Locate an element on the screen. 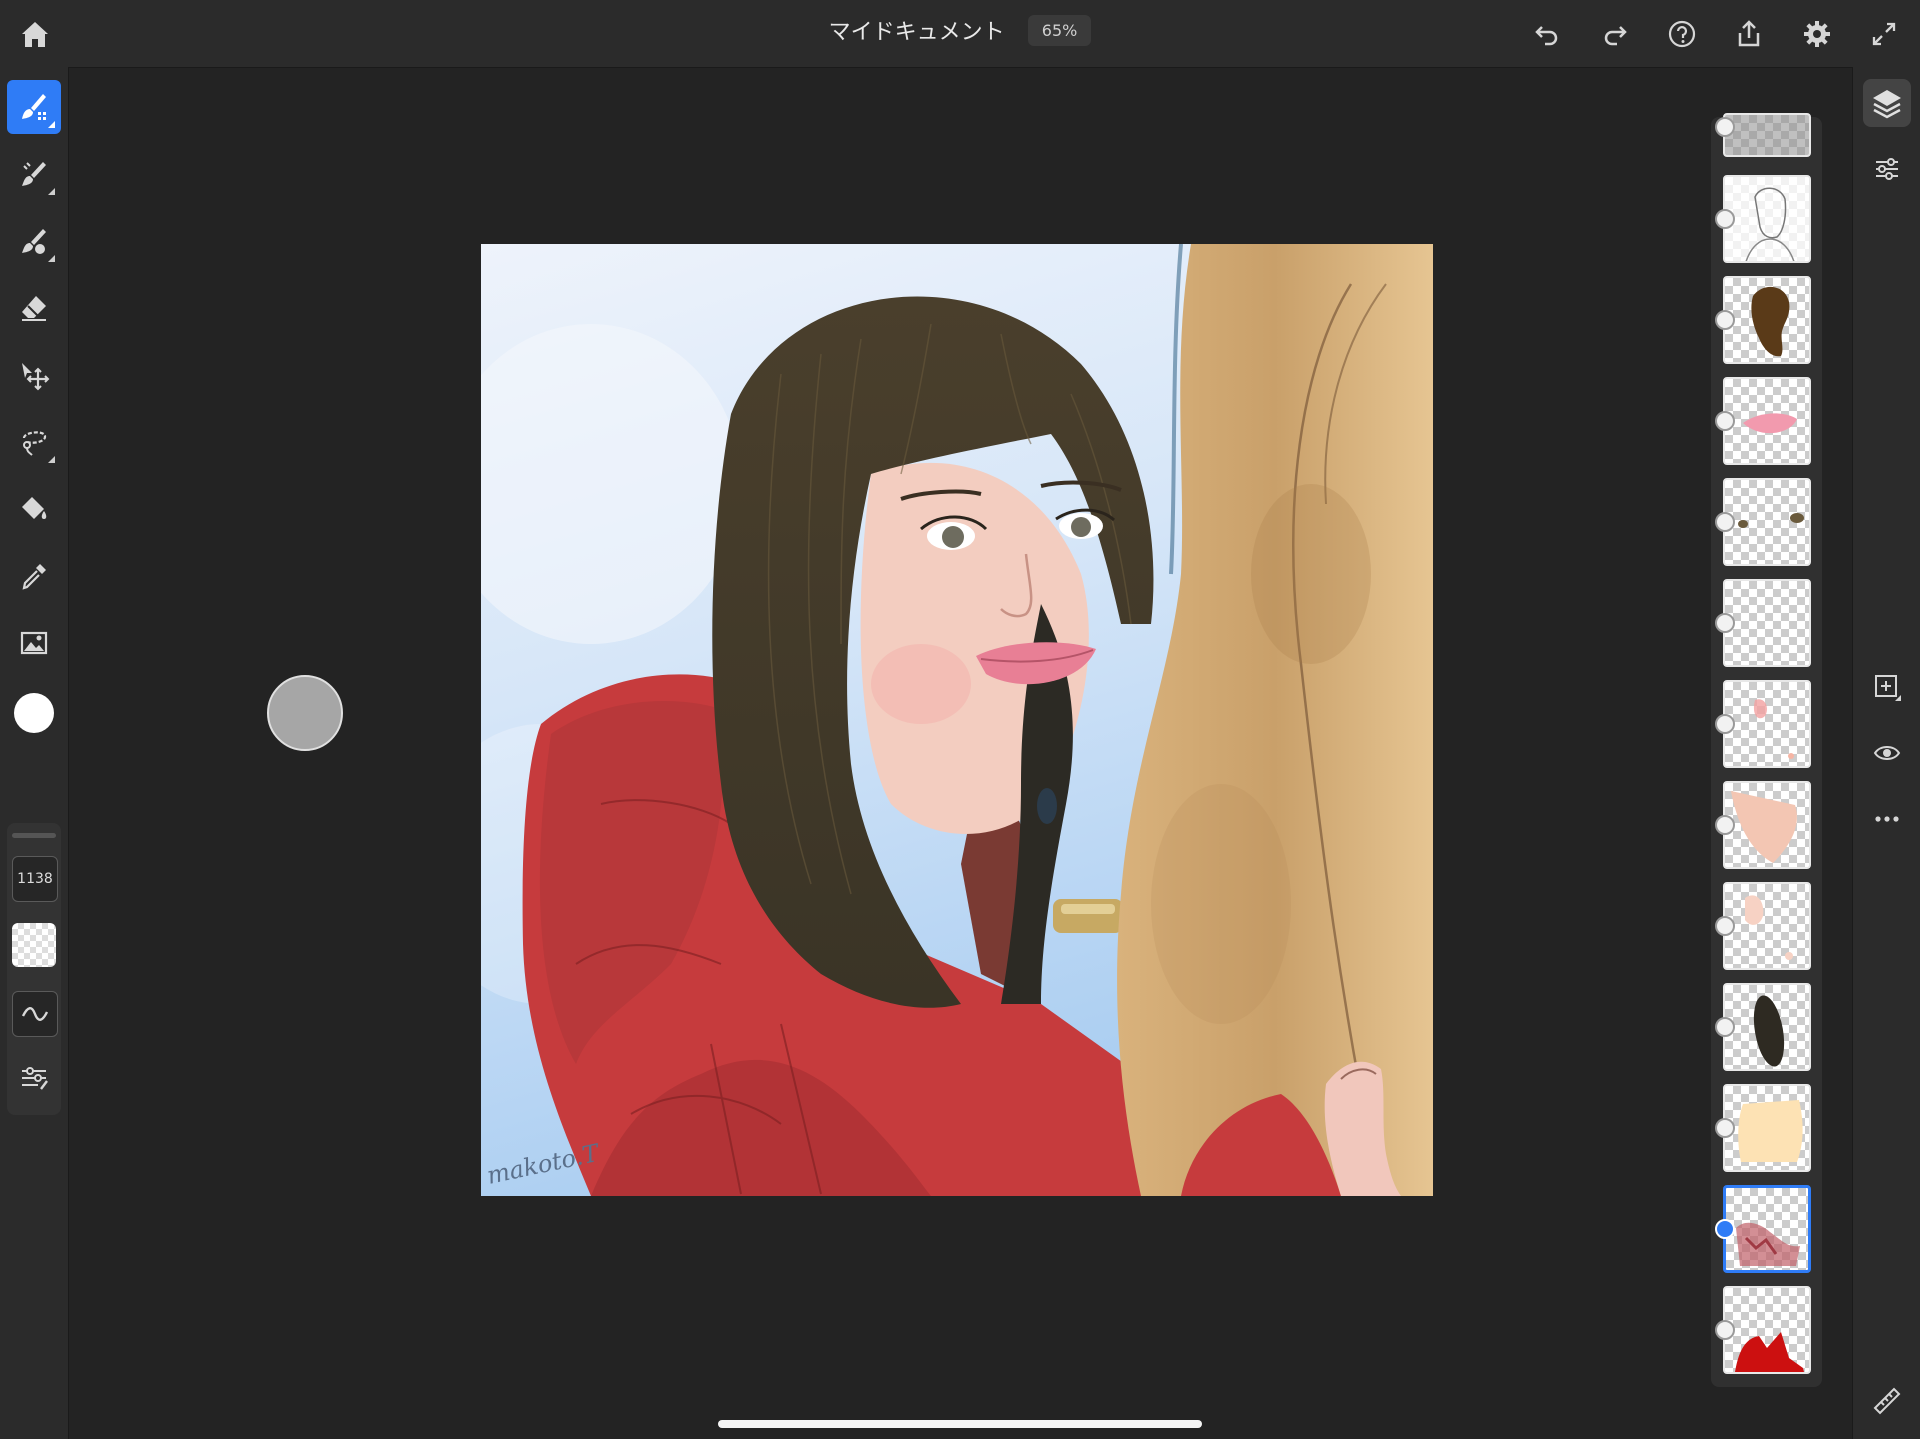 The height and width of the screenshot is (1439, 1920). sliders-icon is located at coordinates (1887, 169).